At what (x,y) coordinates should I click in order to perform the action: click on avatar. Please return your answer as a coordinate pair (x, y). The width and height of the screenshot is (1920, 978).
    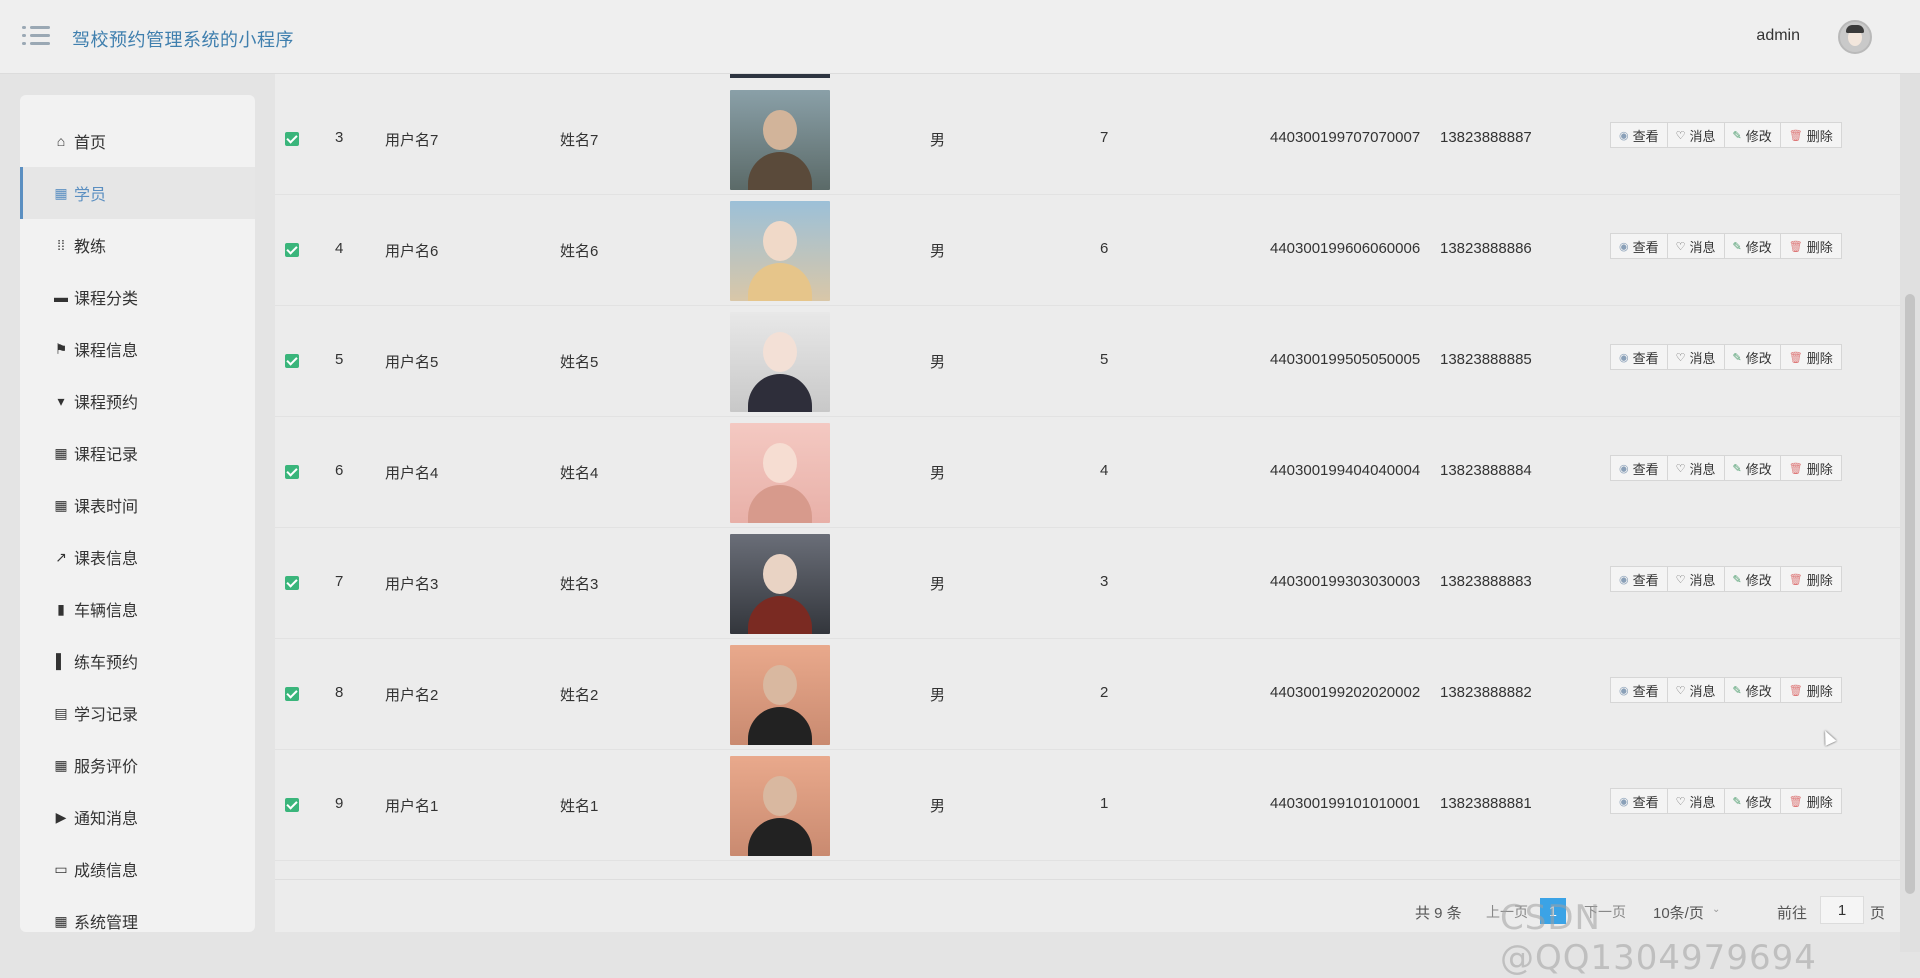
    Looking at the image, I should click on (1855, 37).